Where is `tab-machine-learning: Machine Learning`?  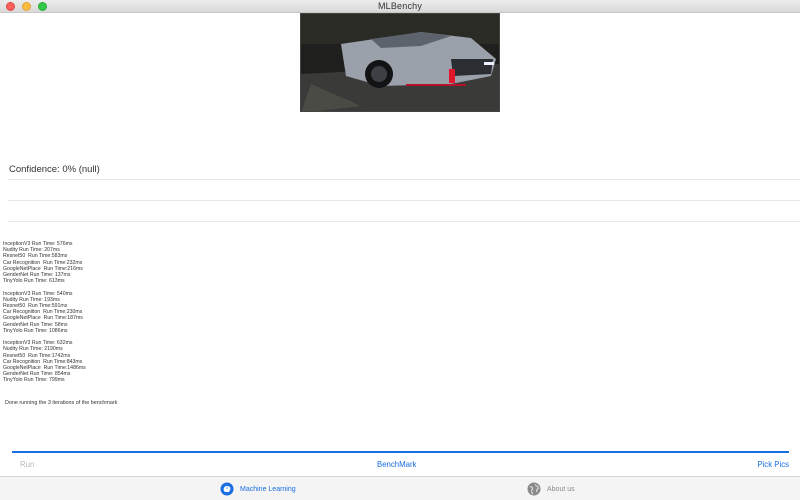 tab-machine-learning: Machine Learning is located at coordinates (258, 488).